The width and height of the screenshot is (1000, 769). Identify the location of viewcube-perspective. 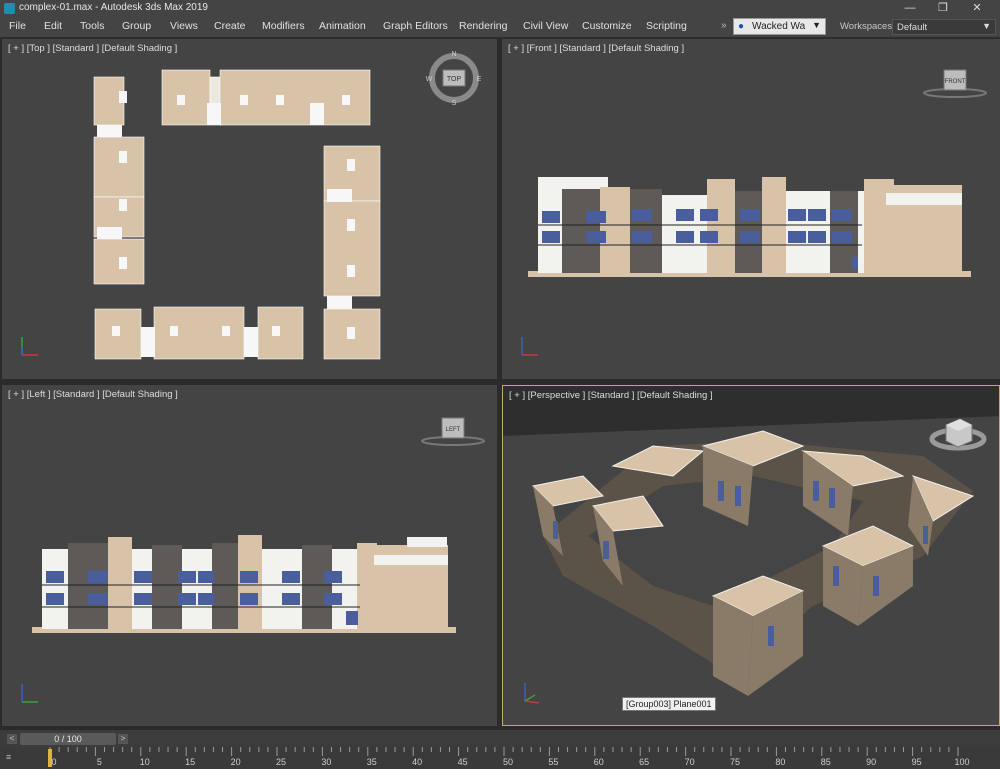
(958, 434).